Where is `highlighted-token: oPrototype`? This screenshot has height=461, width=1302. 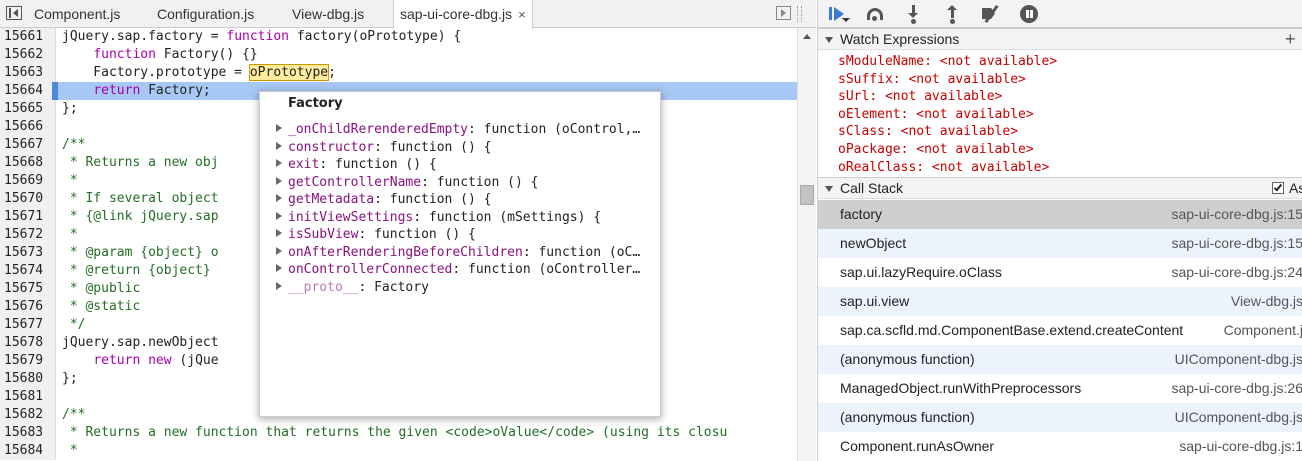 highlighted-token: oPrototype is located at coordinates (289, 72).